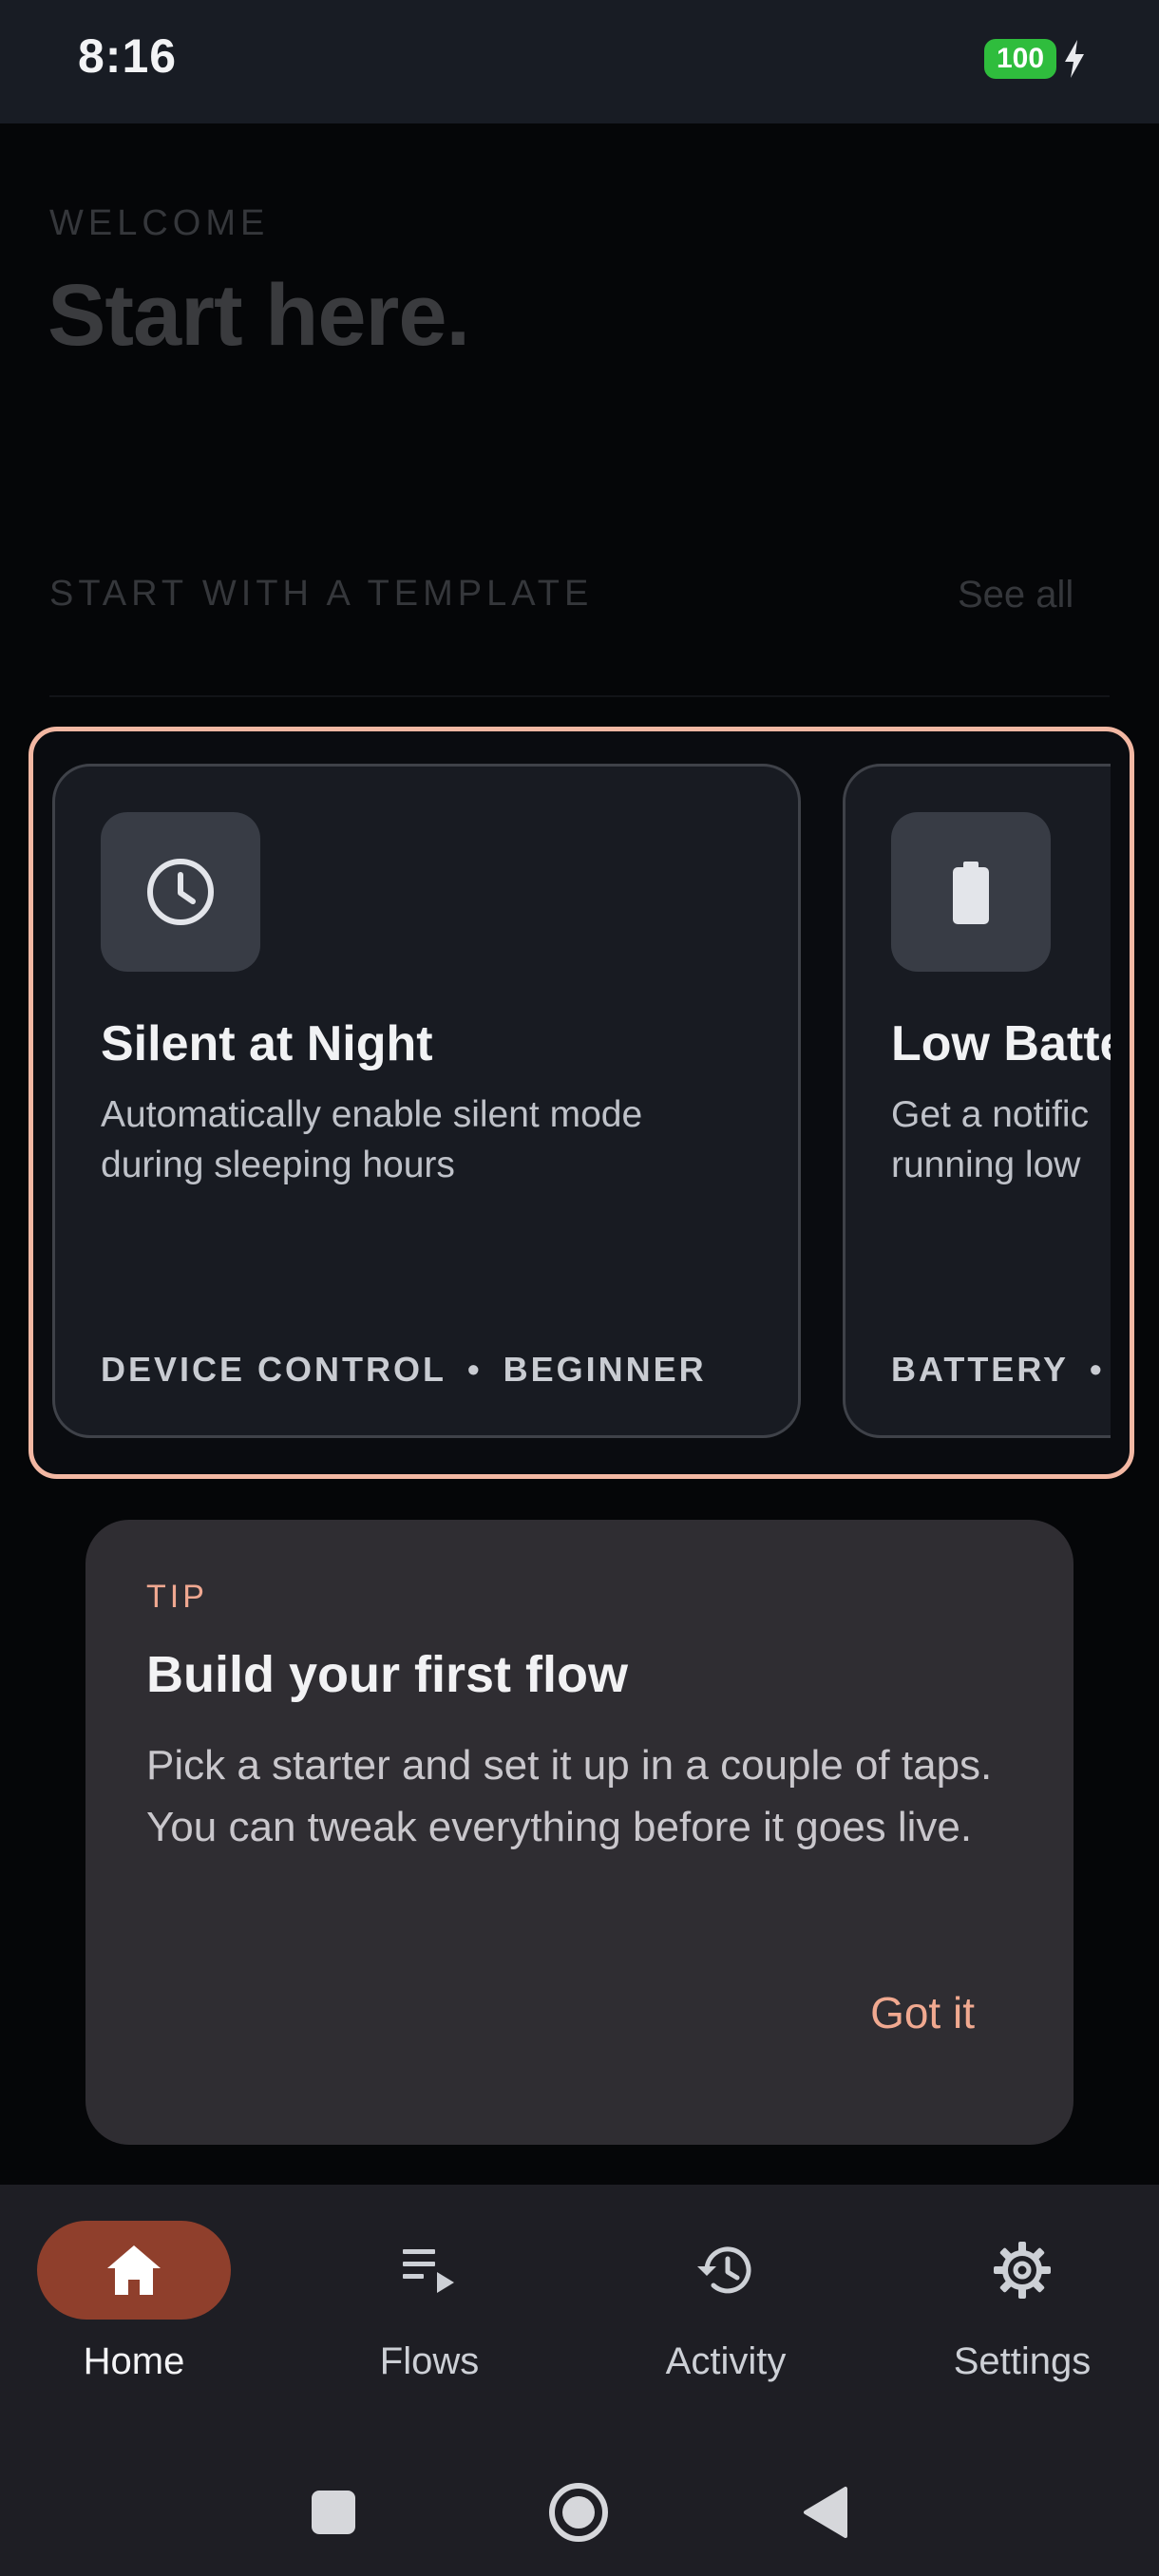 The height and width of the screenshot is (2576, 1159). I want to click on section-label-templates: START WITH A TEMPLATE, so click(321, 594).